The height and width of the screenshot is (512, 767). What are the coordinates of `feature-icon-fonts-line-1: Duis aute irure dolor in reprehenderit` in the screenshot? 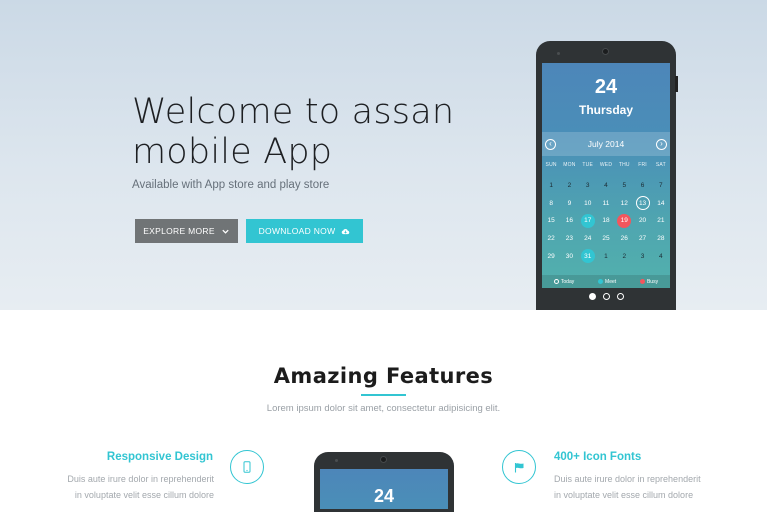 It's located at (627, 479).